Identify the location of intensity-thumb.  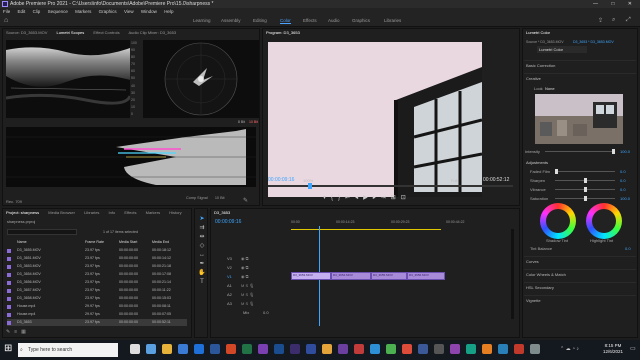
(613, 151).